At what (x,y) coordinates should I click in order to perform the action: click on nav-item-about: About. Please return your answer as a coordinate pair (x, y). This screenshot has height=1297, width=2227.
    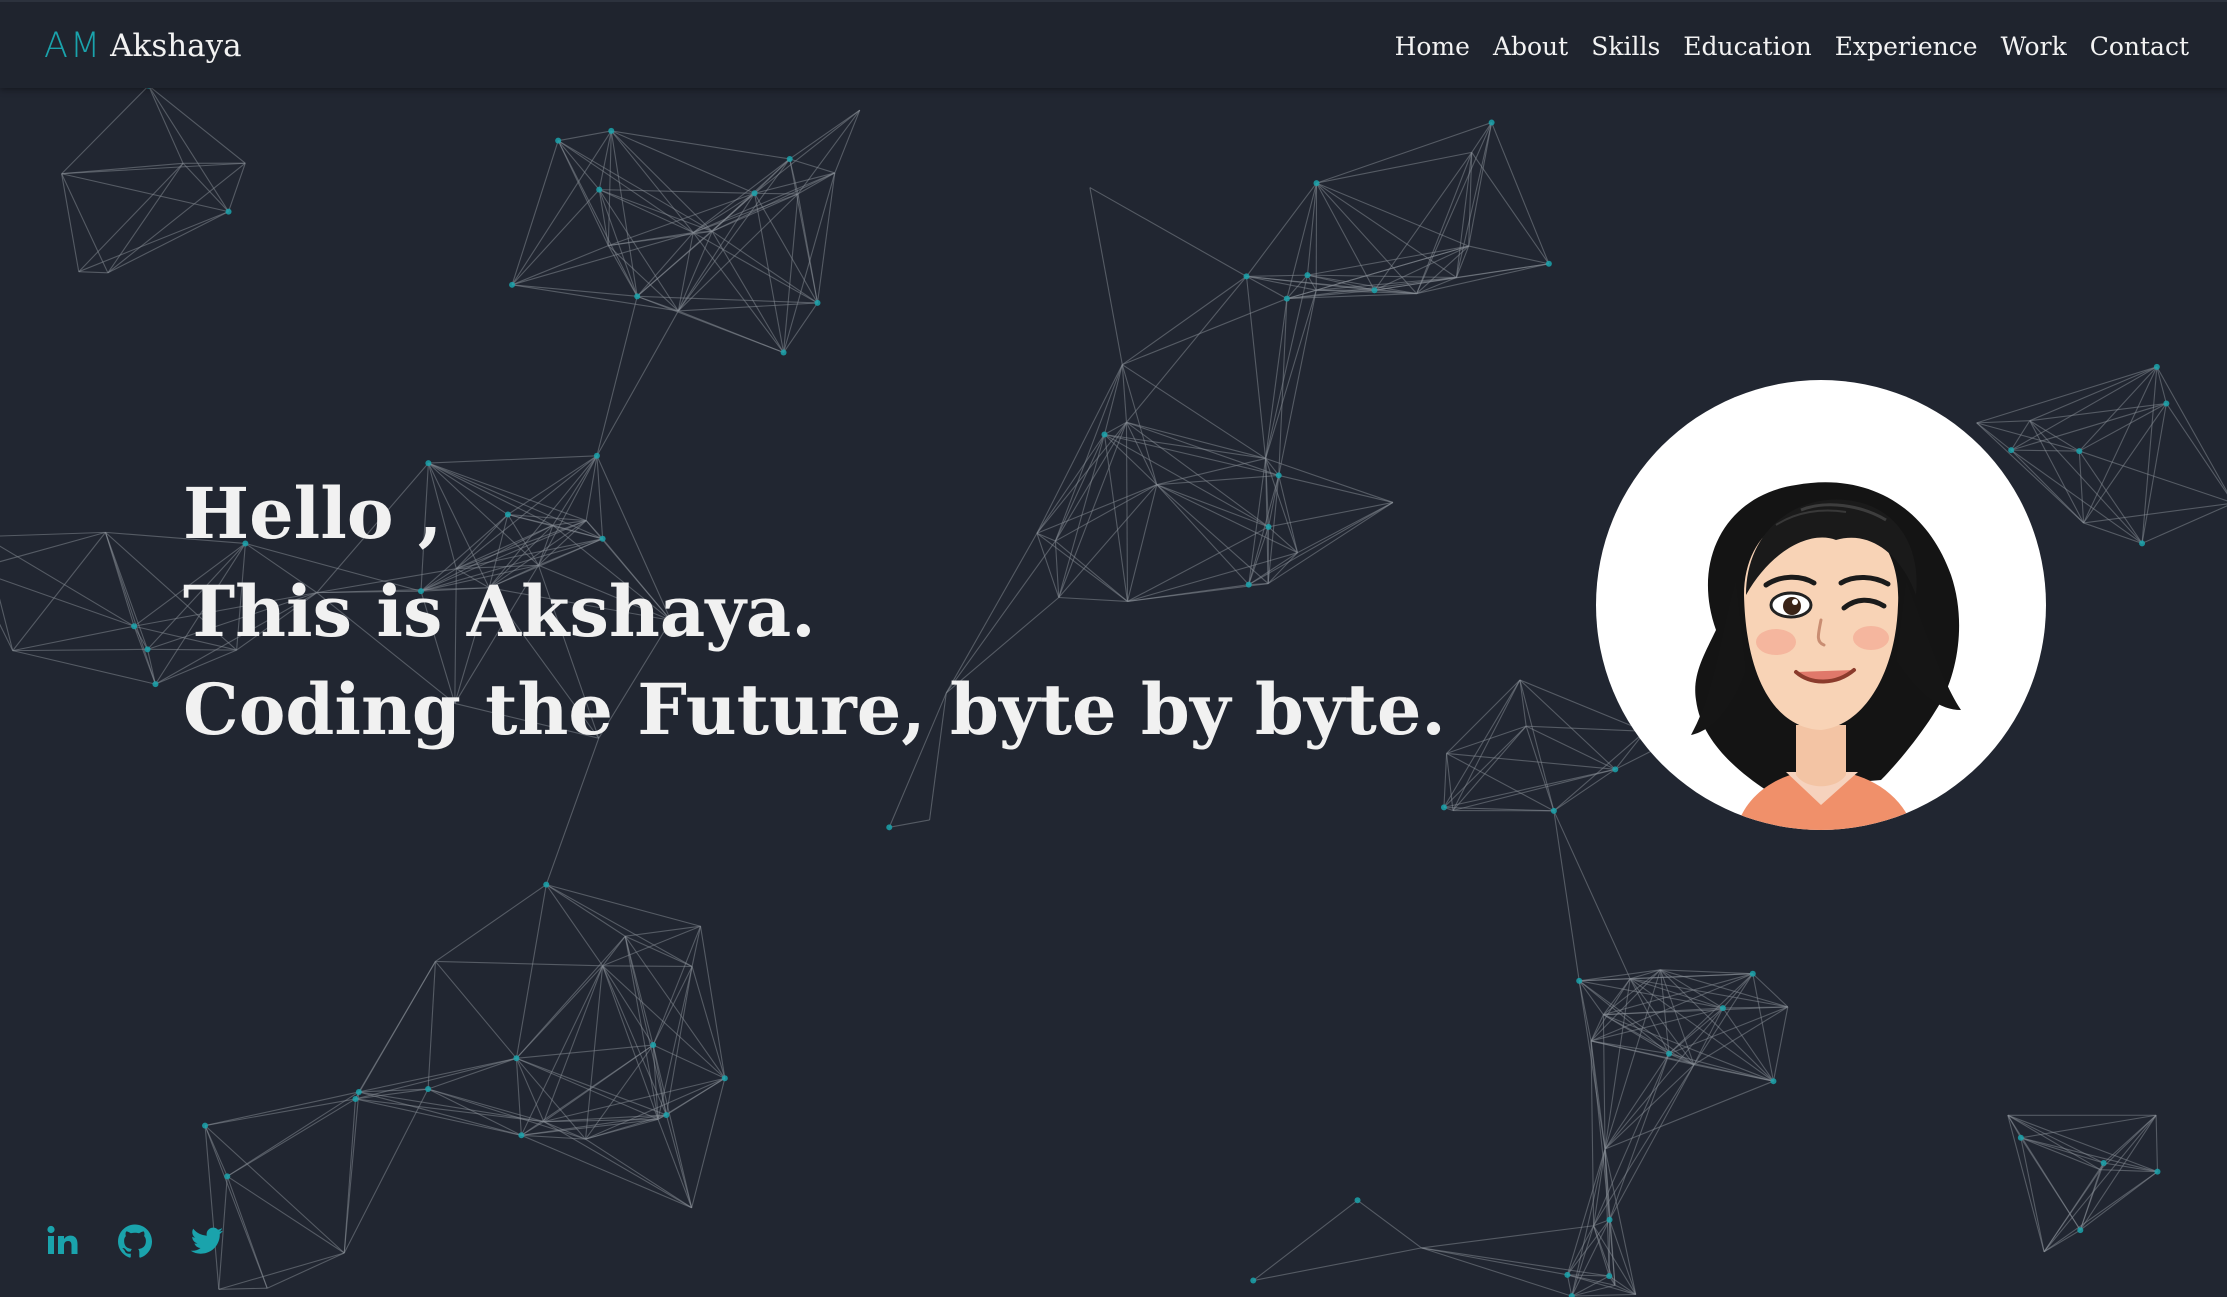
    Looking at the image, I should click on (1530, 46).